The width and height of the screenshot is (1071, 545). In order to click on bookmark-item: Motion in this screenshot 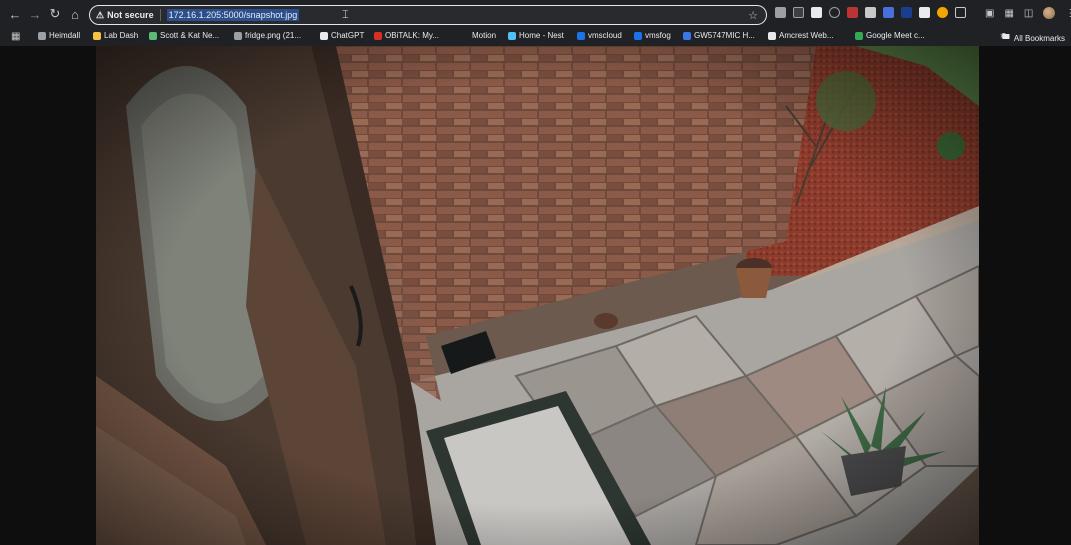, I will do `click(478, 35)`.